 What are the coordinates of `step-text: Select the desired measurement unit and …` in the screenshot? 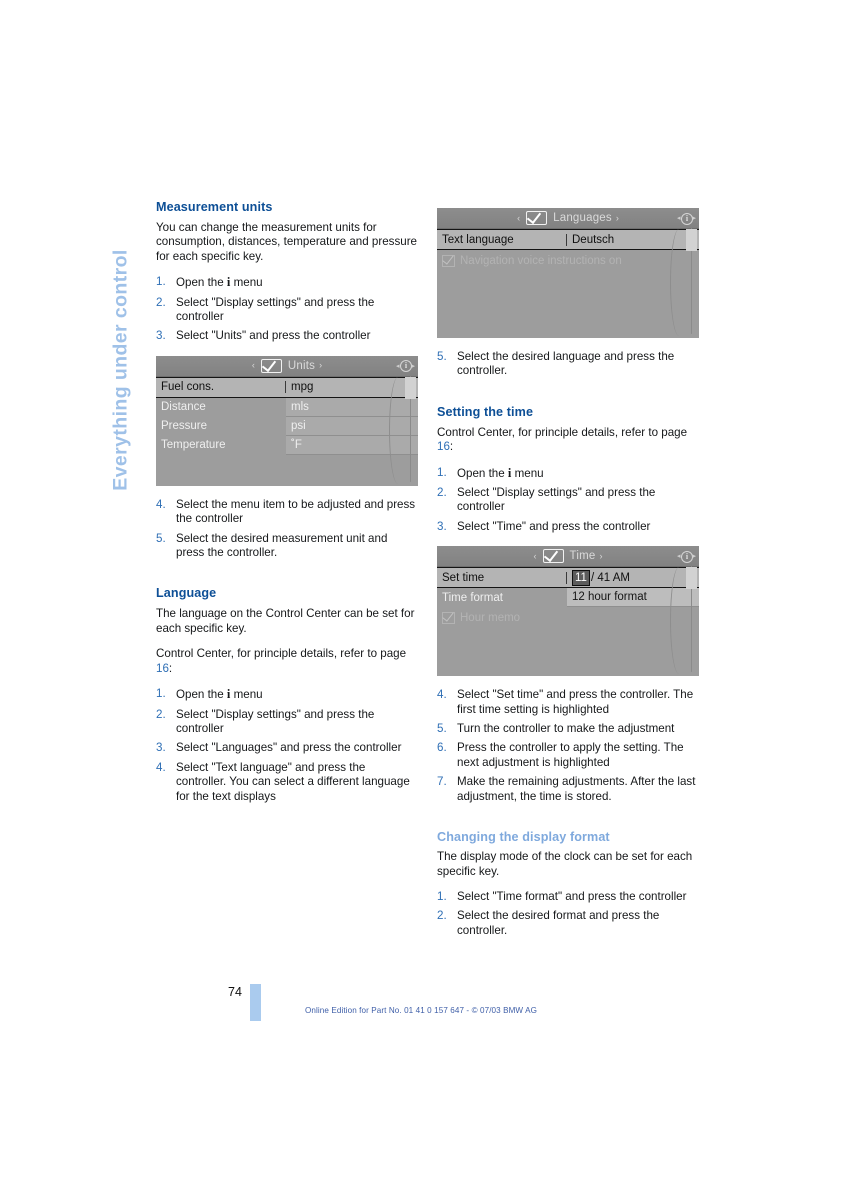 It's located at (282, 545).